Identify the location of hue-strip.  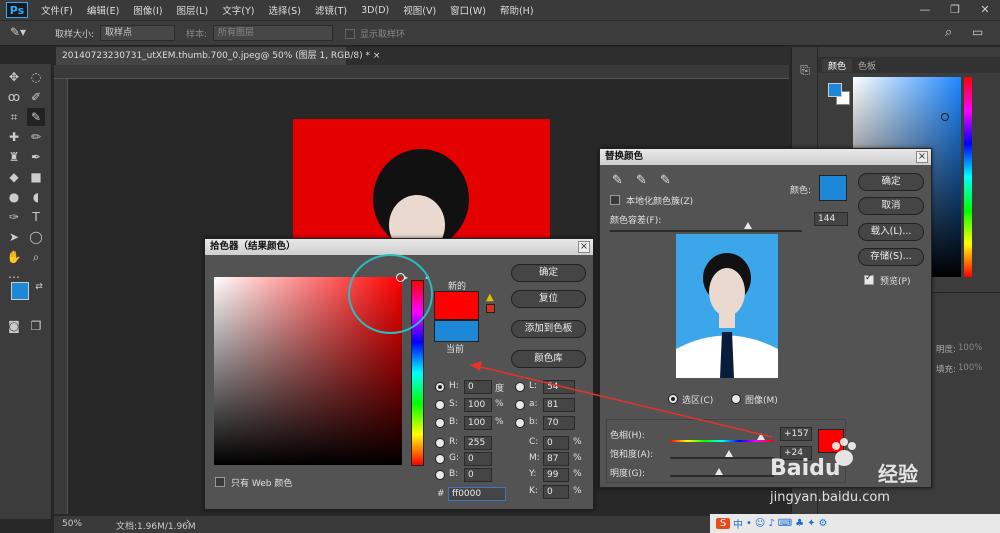
(968, 177).